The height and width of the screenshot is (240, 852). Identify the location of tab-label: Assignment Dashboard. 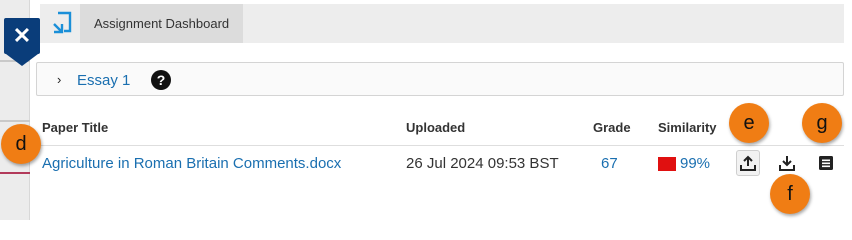
(162, 23).